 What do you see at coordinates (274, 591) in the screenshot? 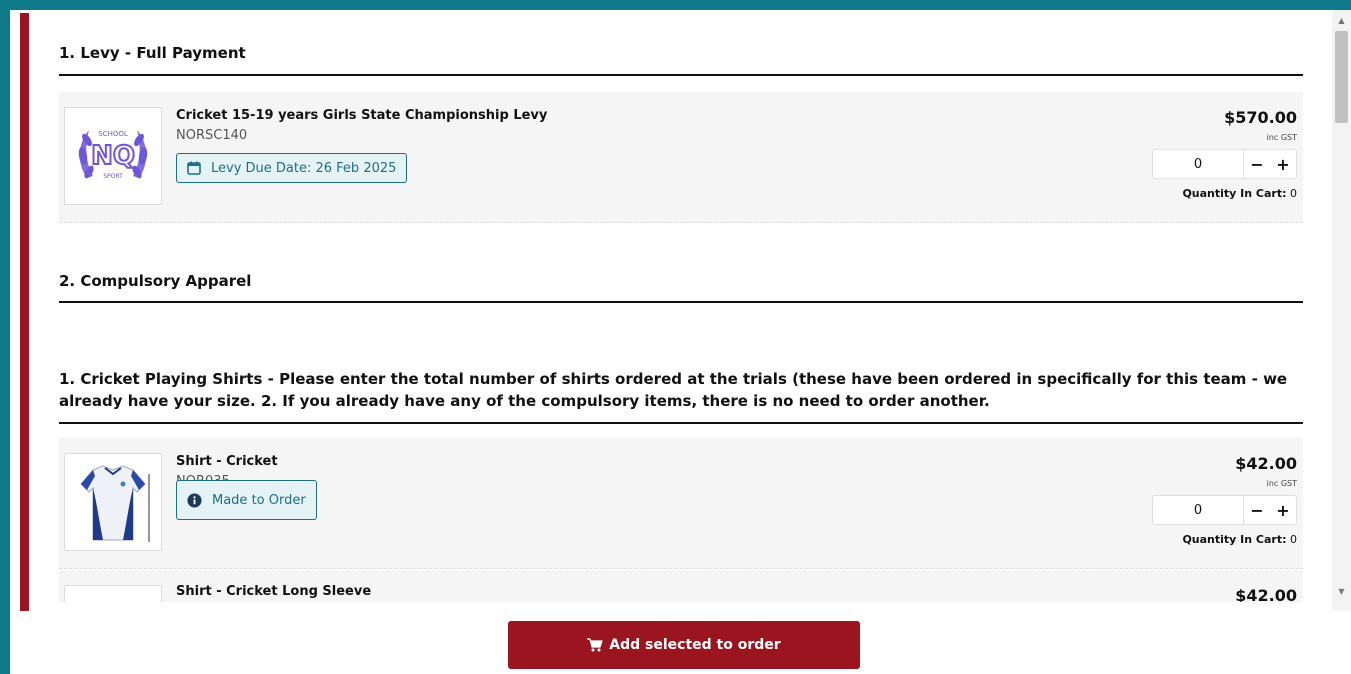
I see `product-name: Shirt - Cricket Long Sleeve` at bounding box center [274, 591].